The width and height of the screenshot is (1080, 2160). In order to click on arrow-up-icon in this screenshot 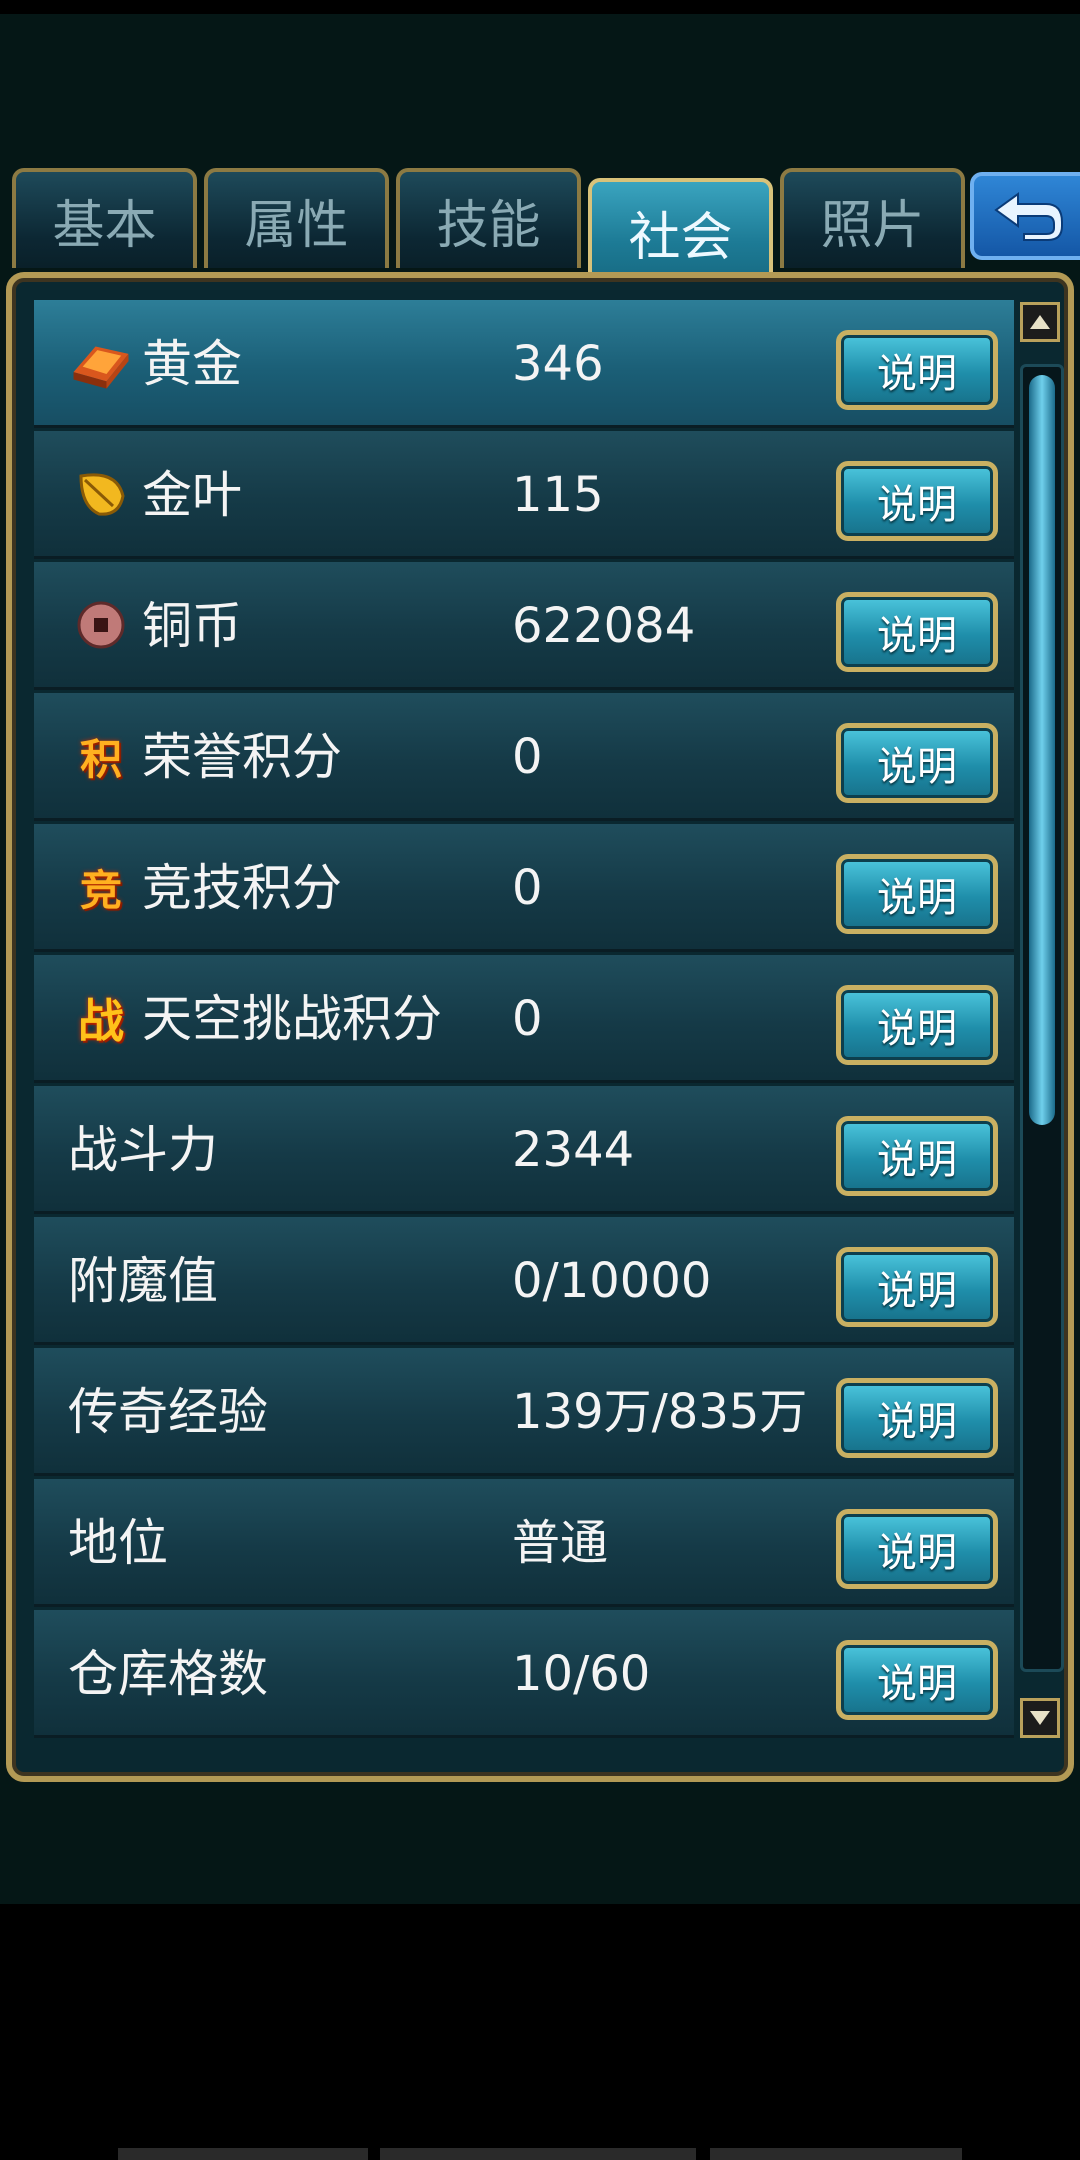, I will do `click(1040, 322)`.